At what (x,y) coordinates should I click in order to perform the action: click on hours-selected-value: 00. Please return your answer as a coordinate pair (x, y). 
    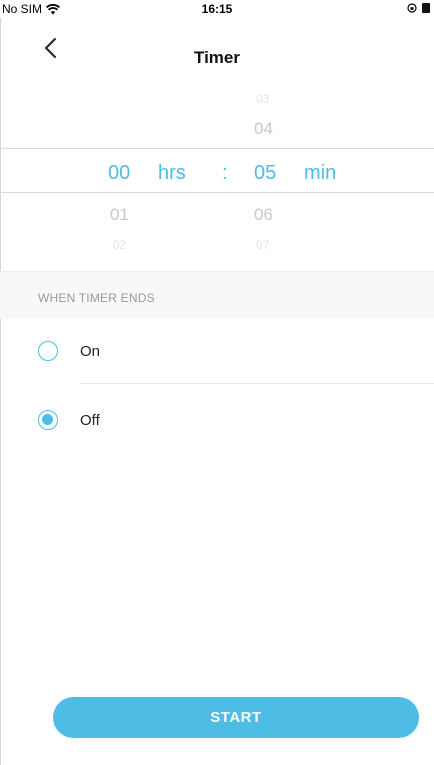
    Looking at the image, I should click on (119, 173).